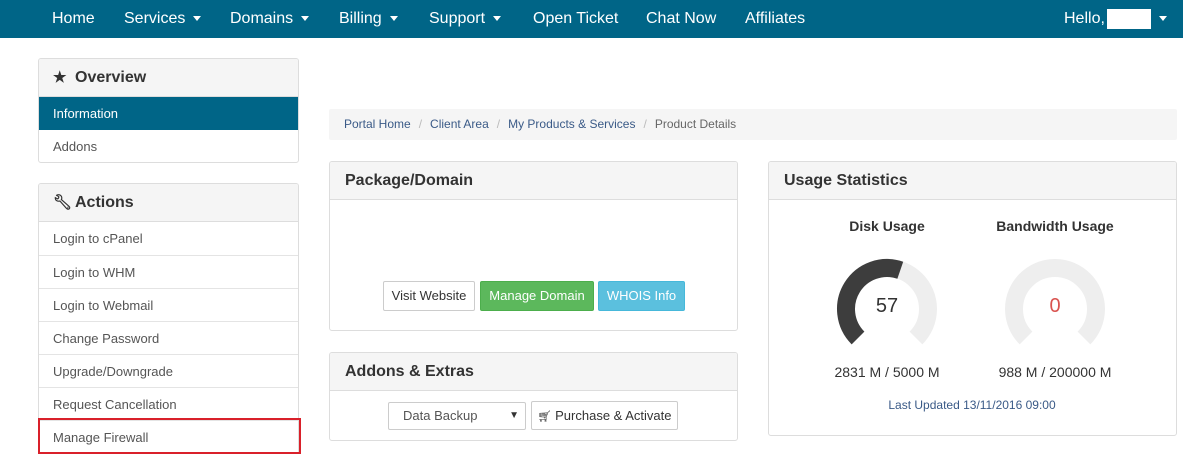 This screenshot has height=454, width=1183. What do you see at coordinates (575, 19) in the screenshot?
I see `nav-open-ticket: Open Ticket` at bounding box center [575, 19].